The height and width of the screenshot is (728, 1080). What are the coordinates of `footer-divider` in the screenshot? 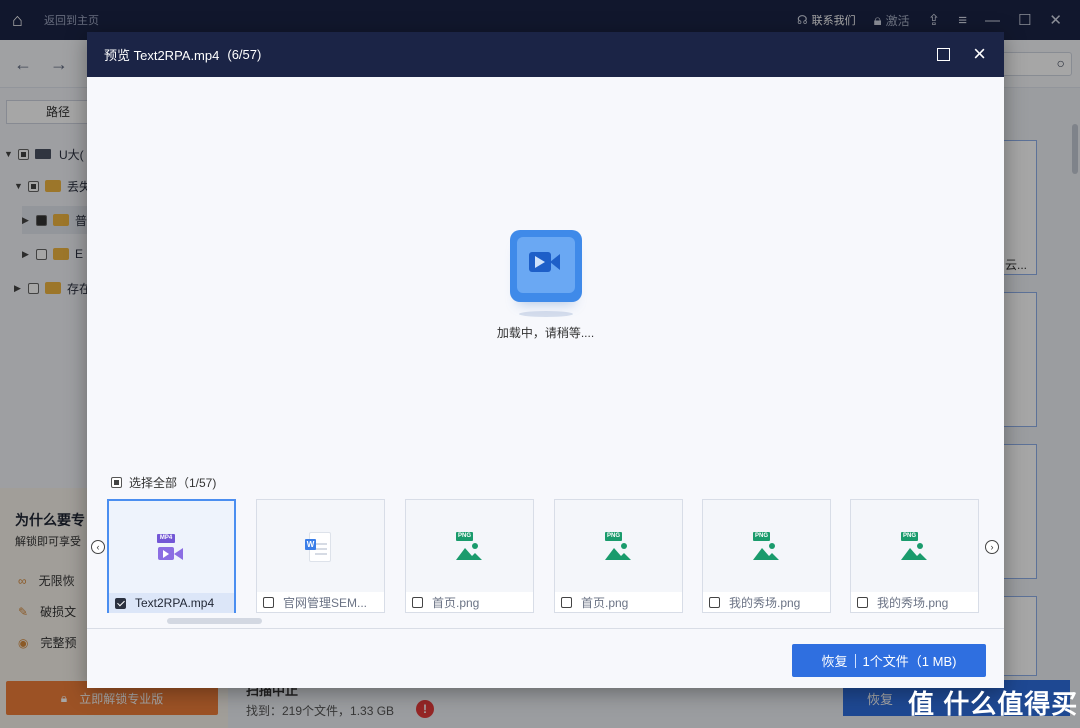 It's located at (545, 628).